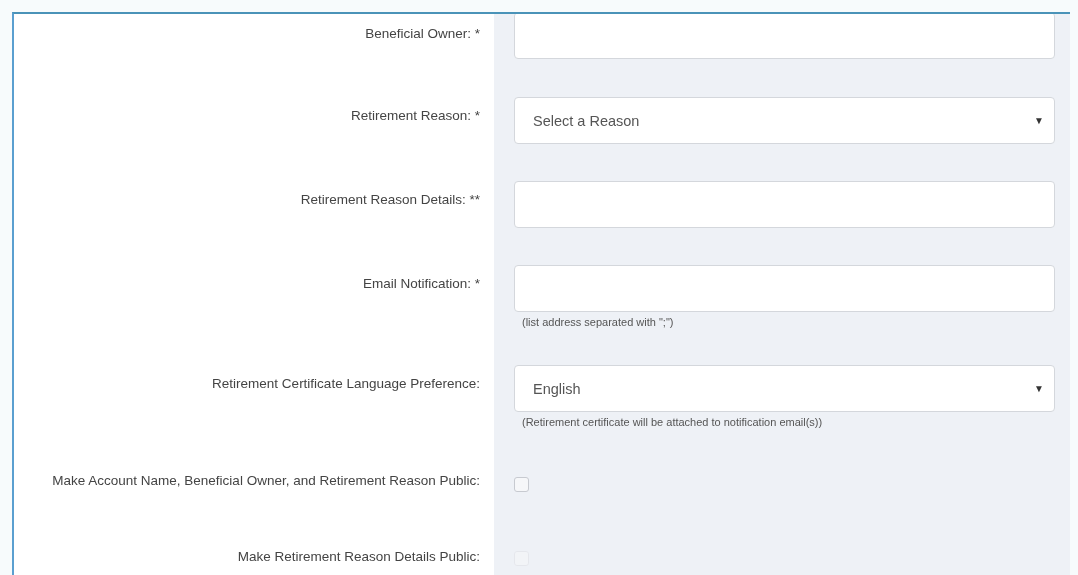  I want to click on checkbox, so click(521, 484).